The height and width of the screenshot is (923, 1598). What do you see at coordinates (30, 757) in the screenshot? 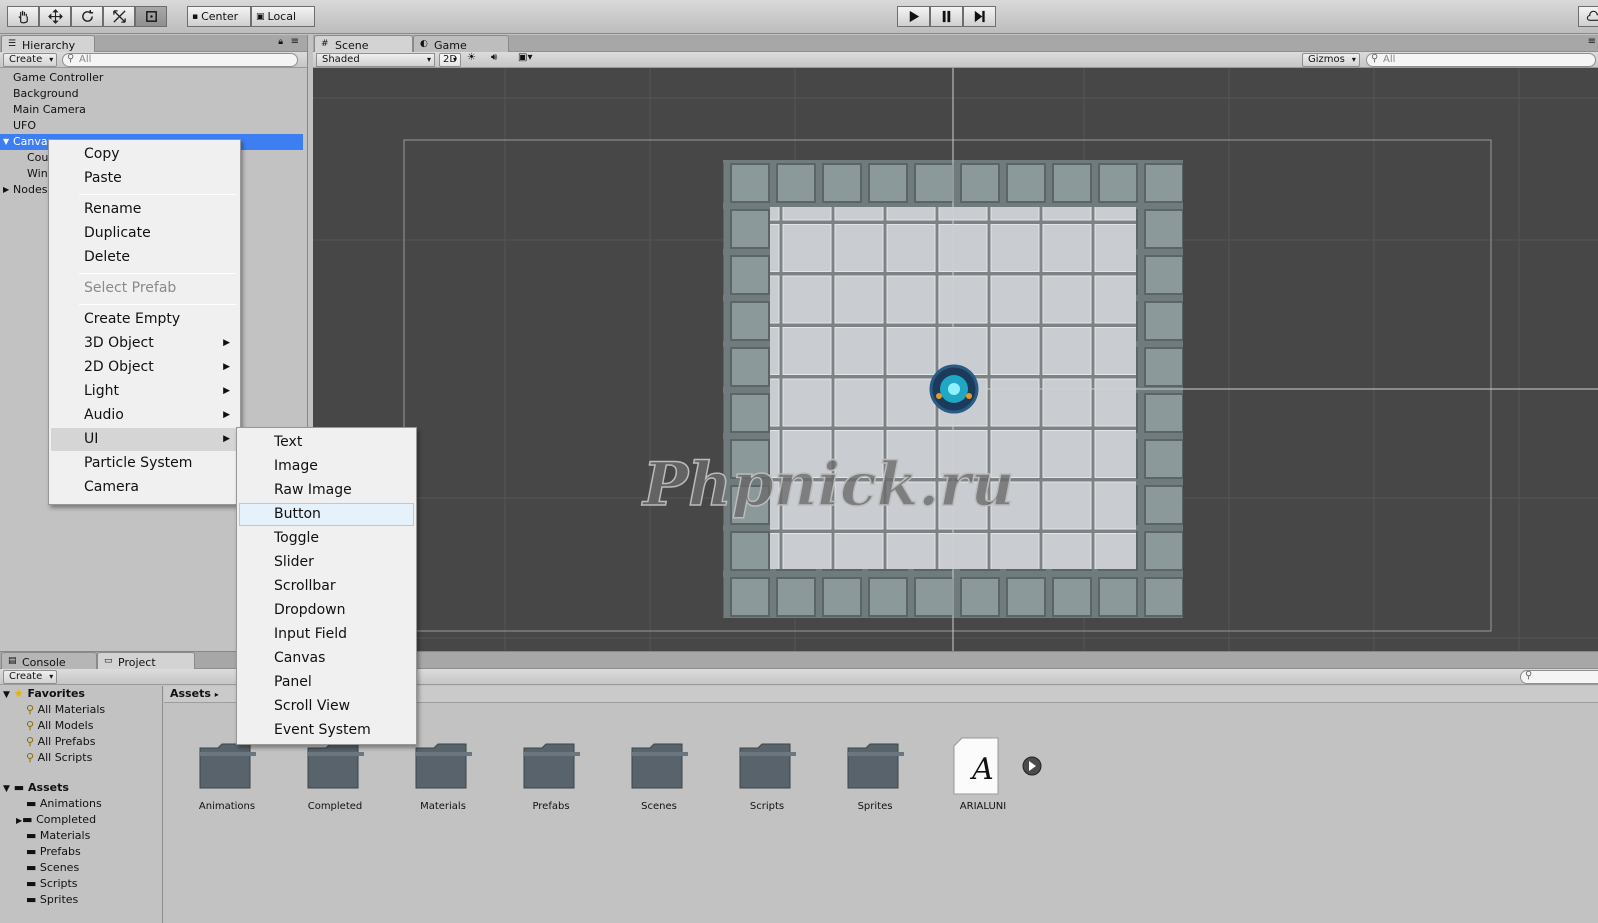
I see `search-icon: ⚲` at bounding box center [30, 757].